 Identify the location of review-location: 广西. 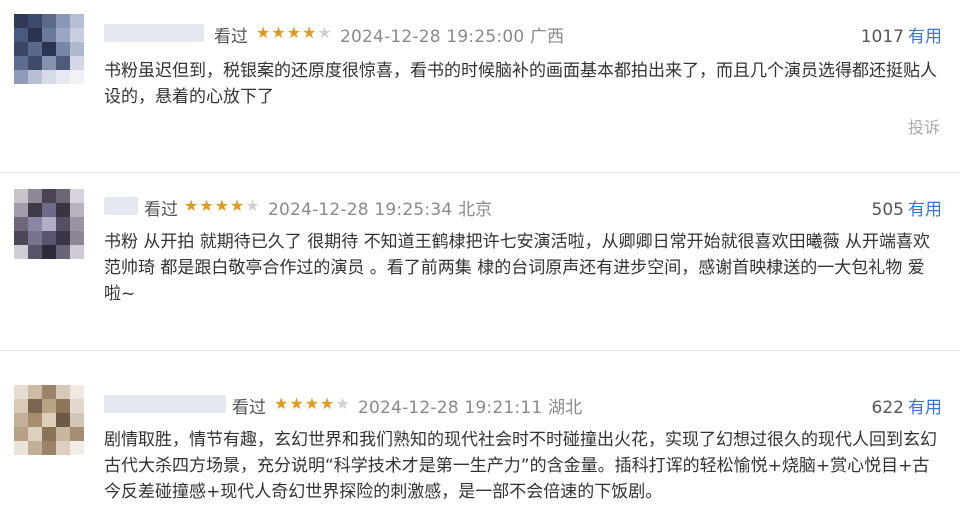
(547, 37).